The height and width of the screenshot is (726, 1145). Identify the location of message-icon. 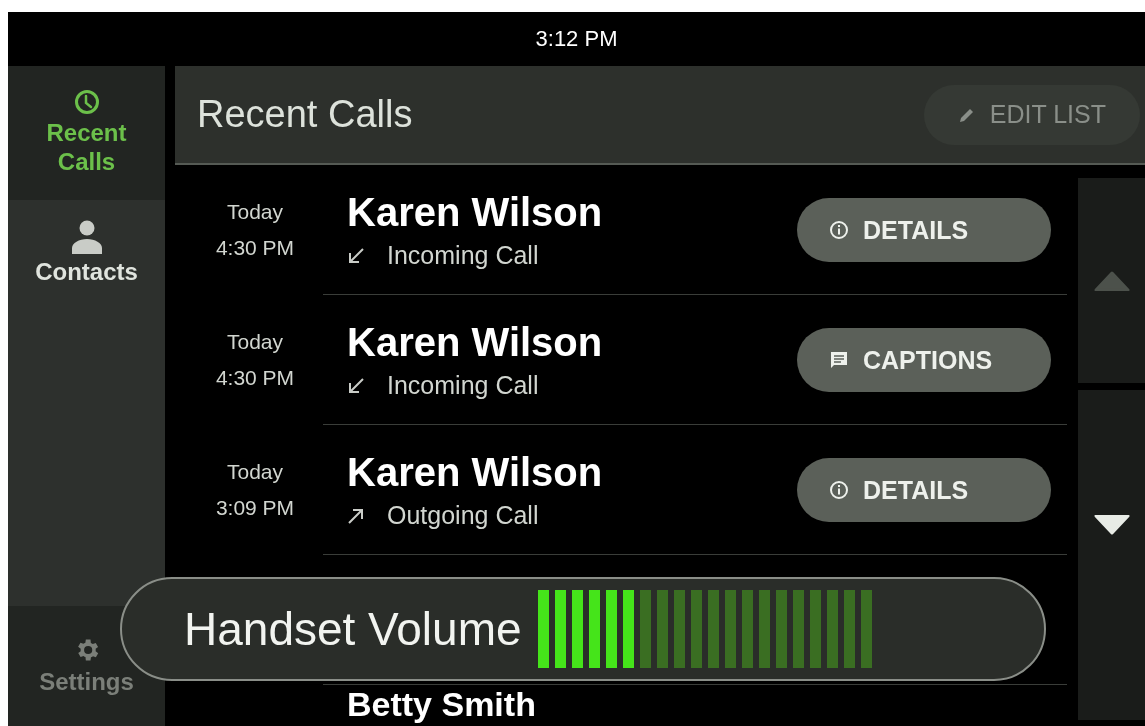
(839, 360).